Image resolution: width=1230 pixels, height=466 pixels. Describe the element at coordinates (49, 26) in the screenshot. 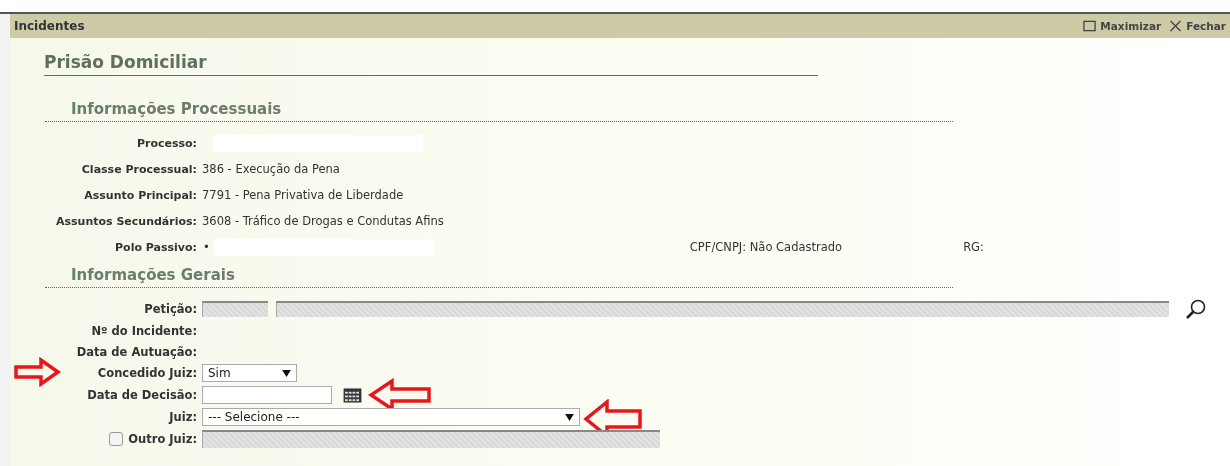

I see `window-title: Incidentes` at that location.